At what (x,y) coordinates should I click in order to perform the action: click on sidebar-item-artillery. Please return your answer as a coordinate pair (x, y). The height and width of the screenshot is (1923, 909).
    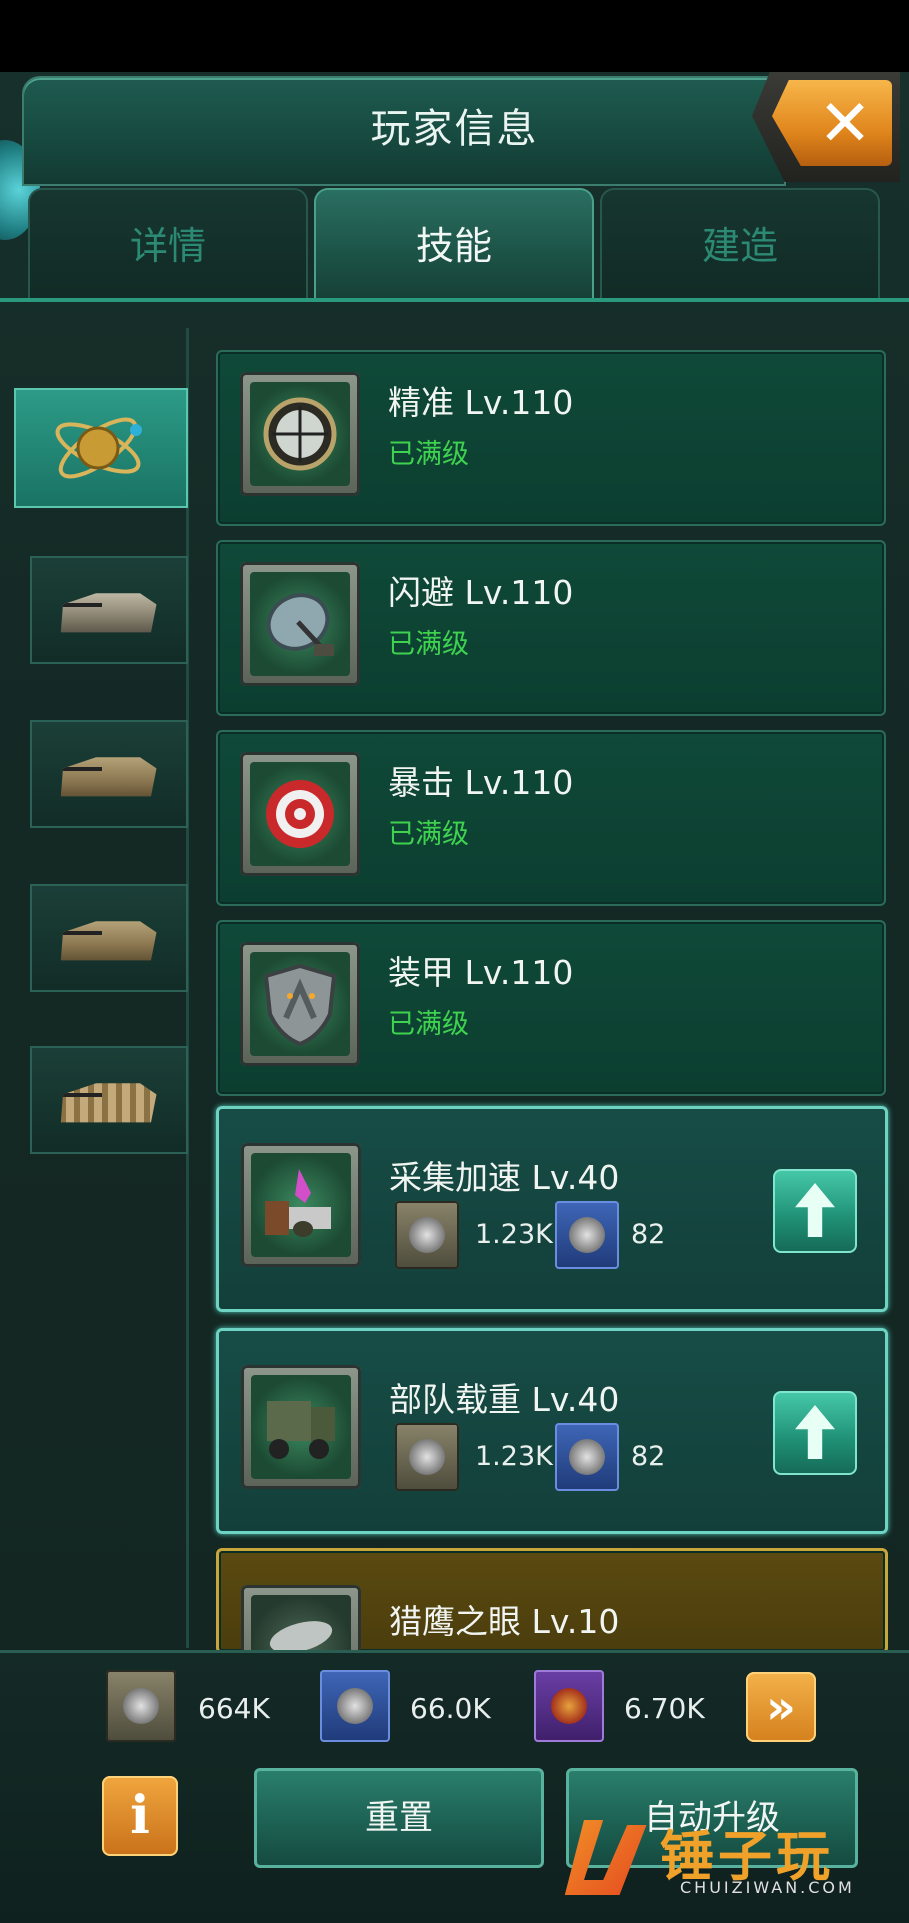
    Looking at the image, I should click on (109, 938).